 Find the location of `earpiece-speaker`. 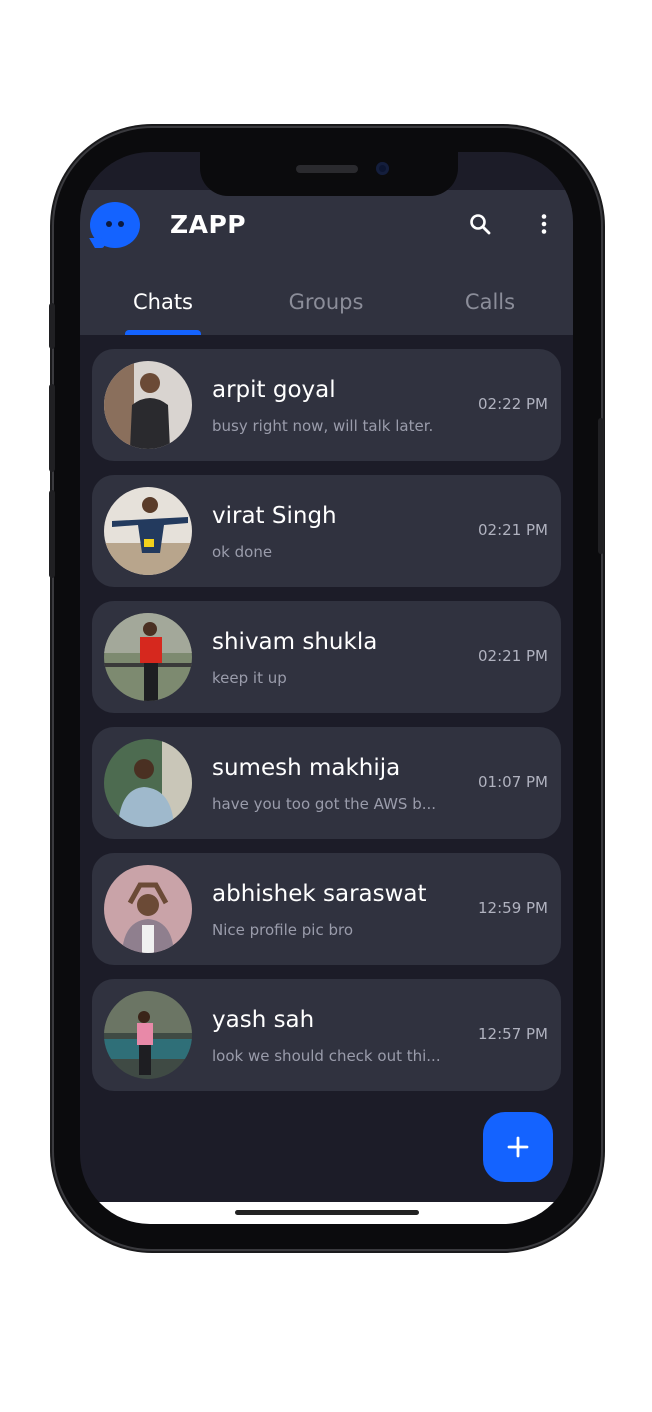

earpiece-speaker is located at coordinates (327, 169).